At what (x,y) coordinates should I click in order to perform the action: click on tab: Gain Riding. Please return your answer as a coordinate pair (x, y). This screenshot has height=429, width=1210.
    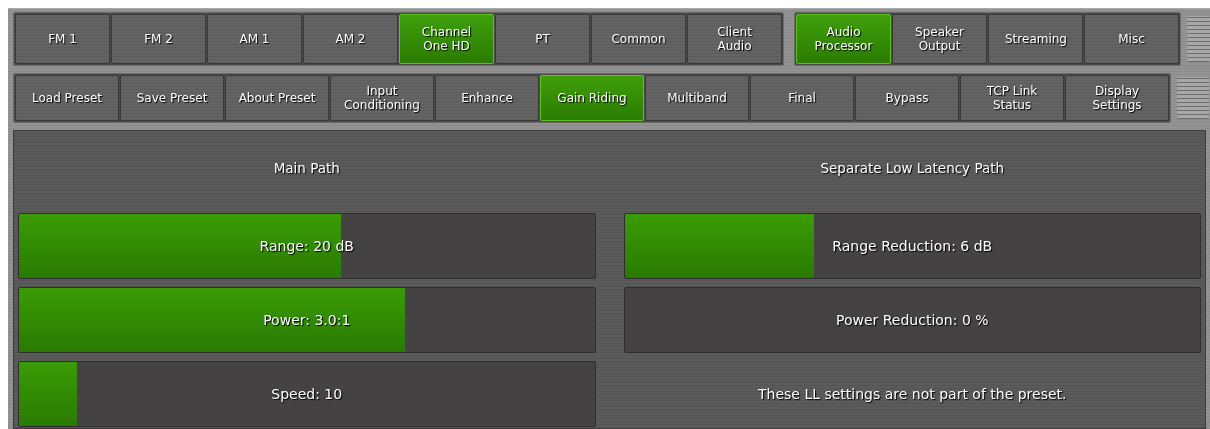
    Looking at the image, I should click on (592, 98).